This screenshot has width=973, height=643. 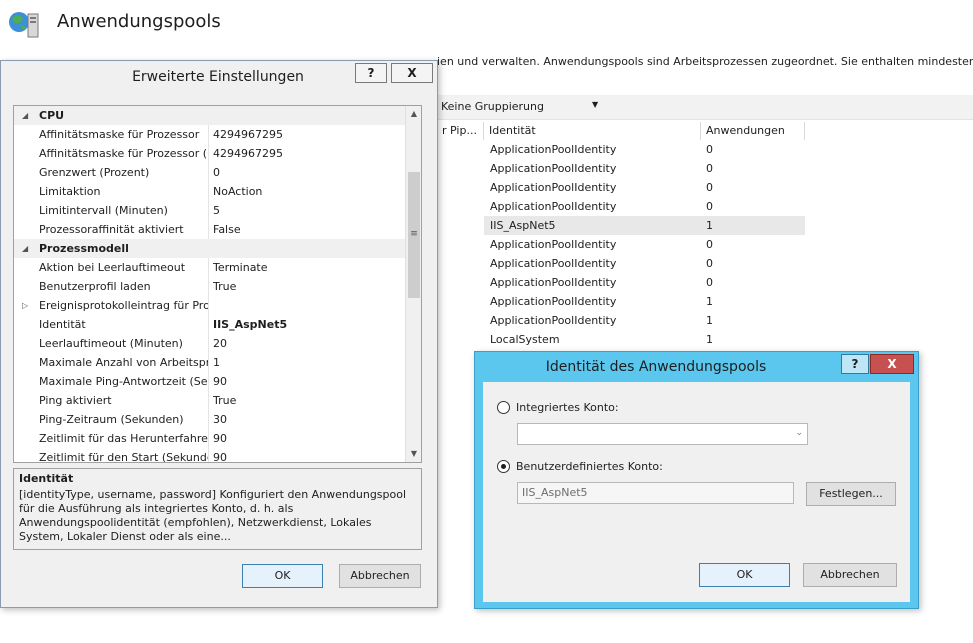 What do you see at coordinates (413, 114) in the screenshot?
I see `scroll-up-icon: ▲` at bounding box center [413, 114].